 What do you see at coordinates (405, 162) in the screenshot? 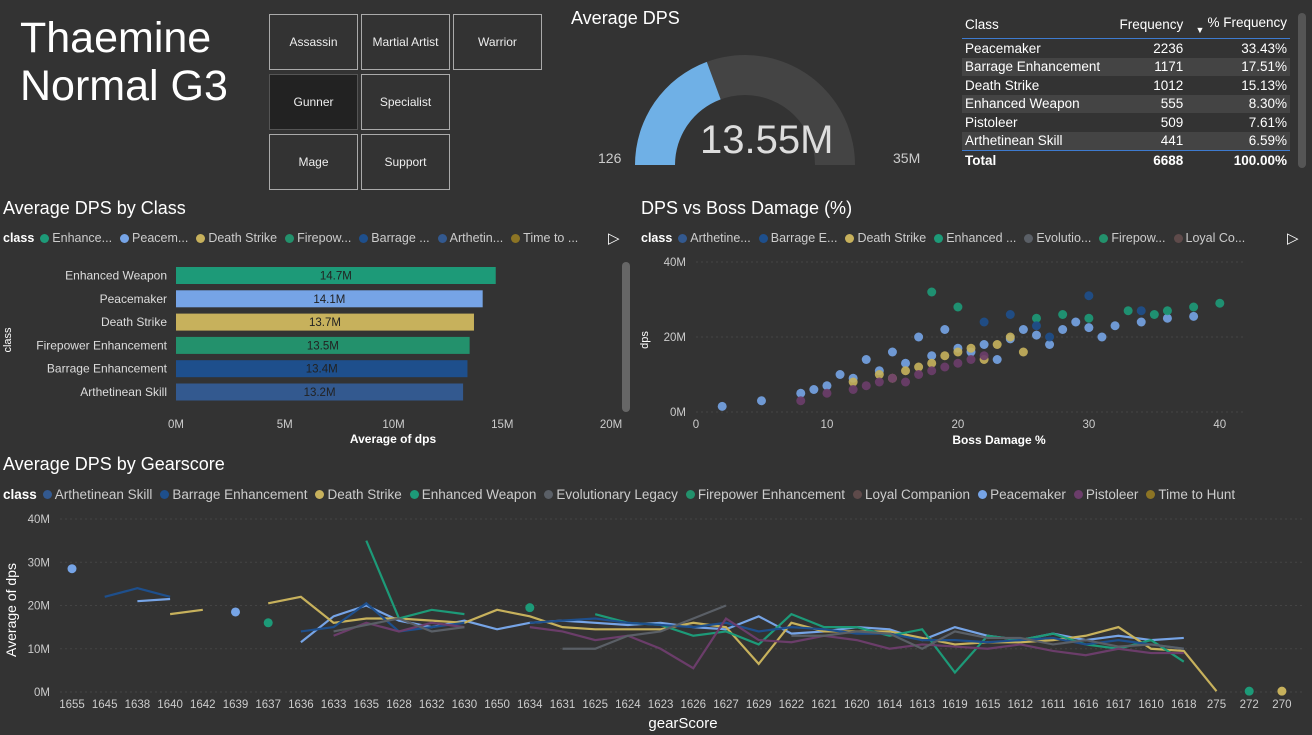
I see `slicer-tile-support: Support` at bounding box center [405, 162].